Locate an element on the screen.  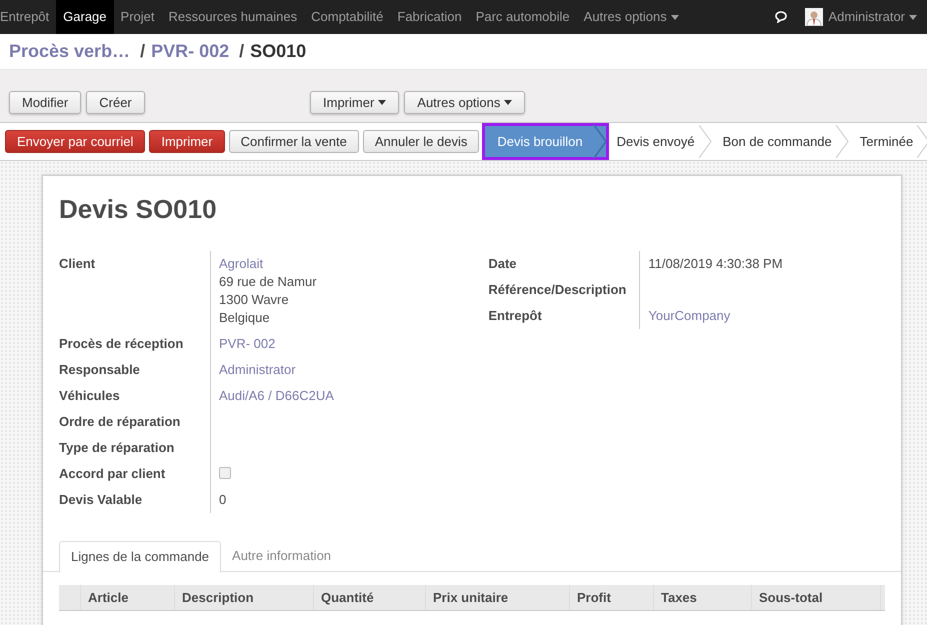
field-label: Devis Valable is located at coordinates (101, 500).